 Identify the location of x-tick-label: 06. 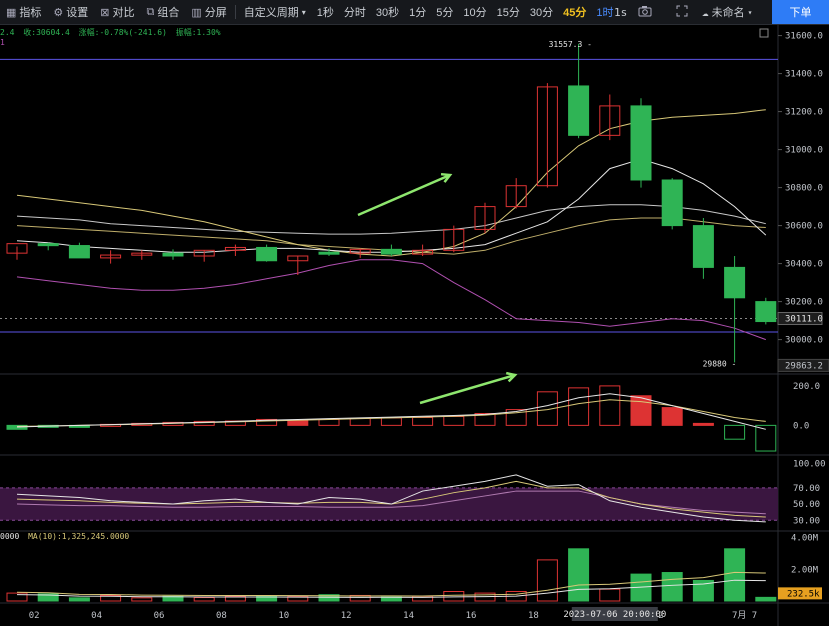
(159, 616).